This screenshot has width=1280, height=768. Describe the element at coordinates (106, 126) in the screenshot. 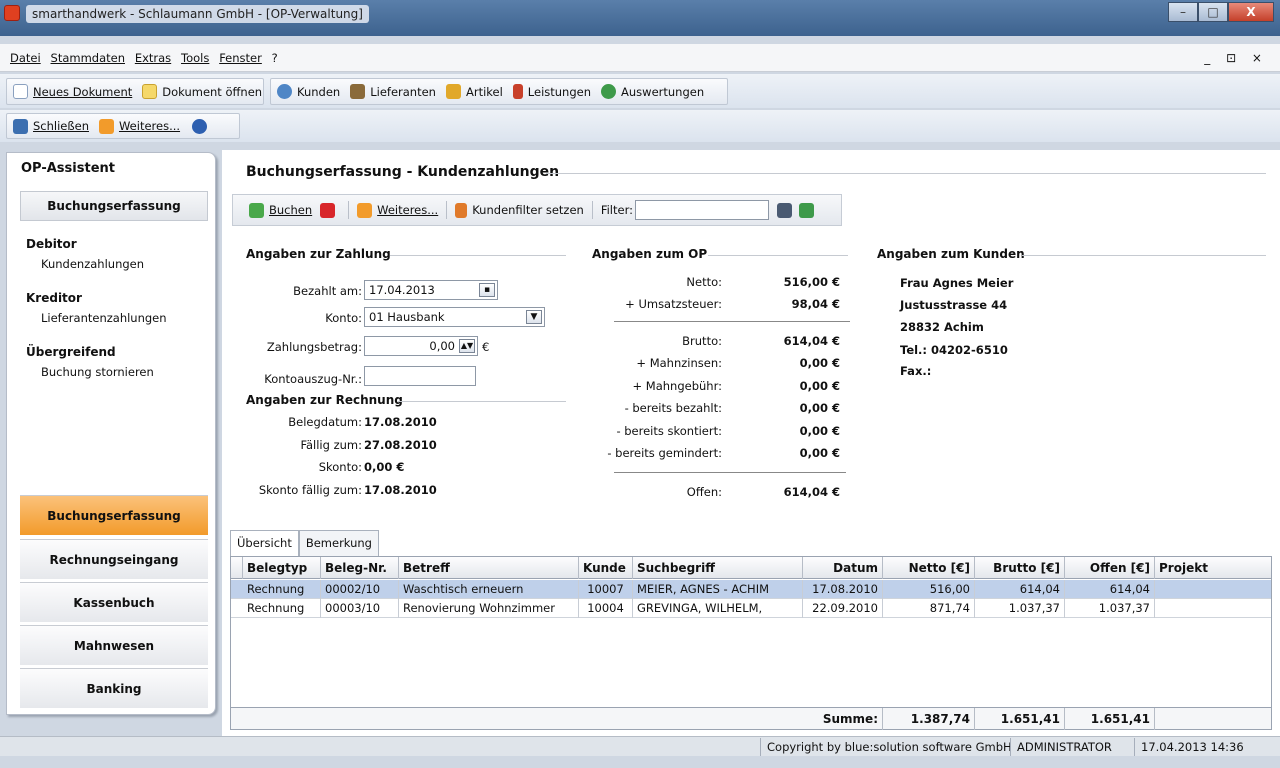

I see `more-icon` at that location.